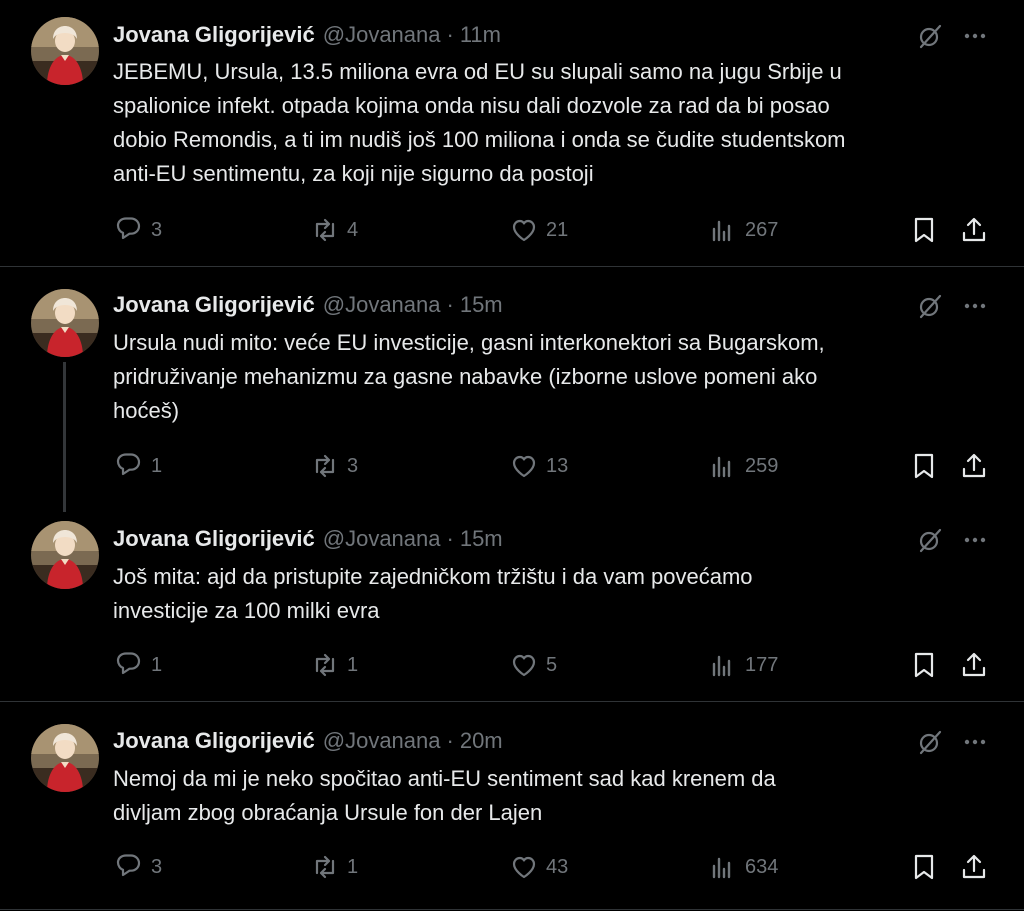 The height and width of the screenshot is (911, 1024). I want to click on views-button: 267, so click(742, 230).